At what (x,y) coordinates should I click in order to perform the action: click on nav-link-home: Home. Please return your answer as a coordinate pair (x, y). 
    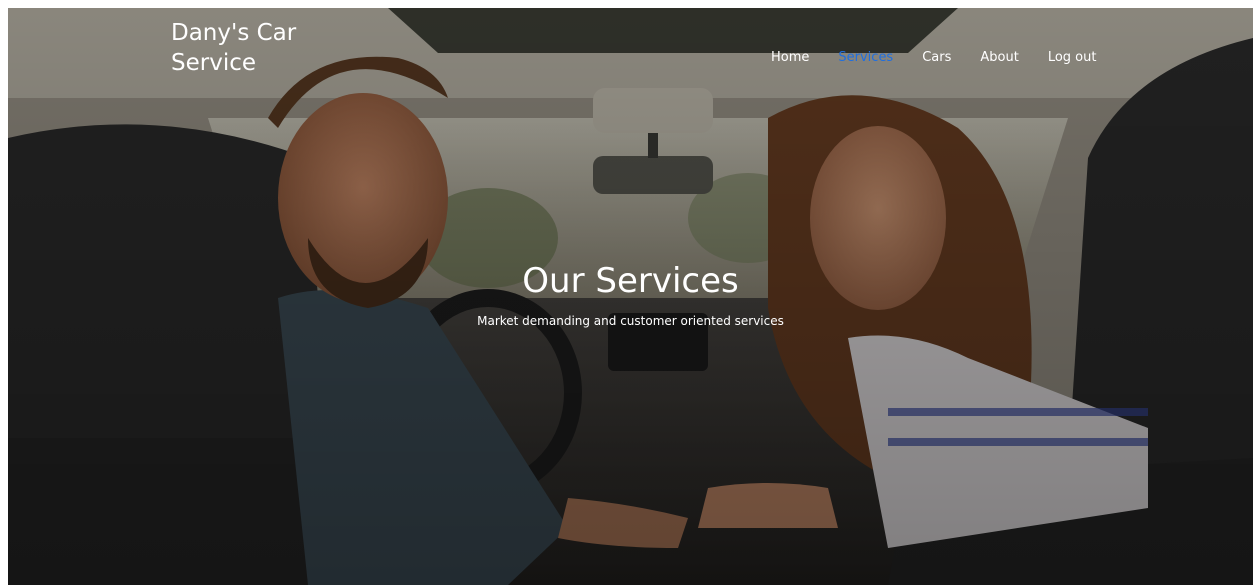
    Looking at the image, I should click on (790, 57).